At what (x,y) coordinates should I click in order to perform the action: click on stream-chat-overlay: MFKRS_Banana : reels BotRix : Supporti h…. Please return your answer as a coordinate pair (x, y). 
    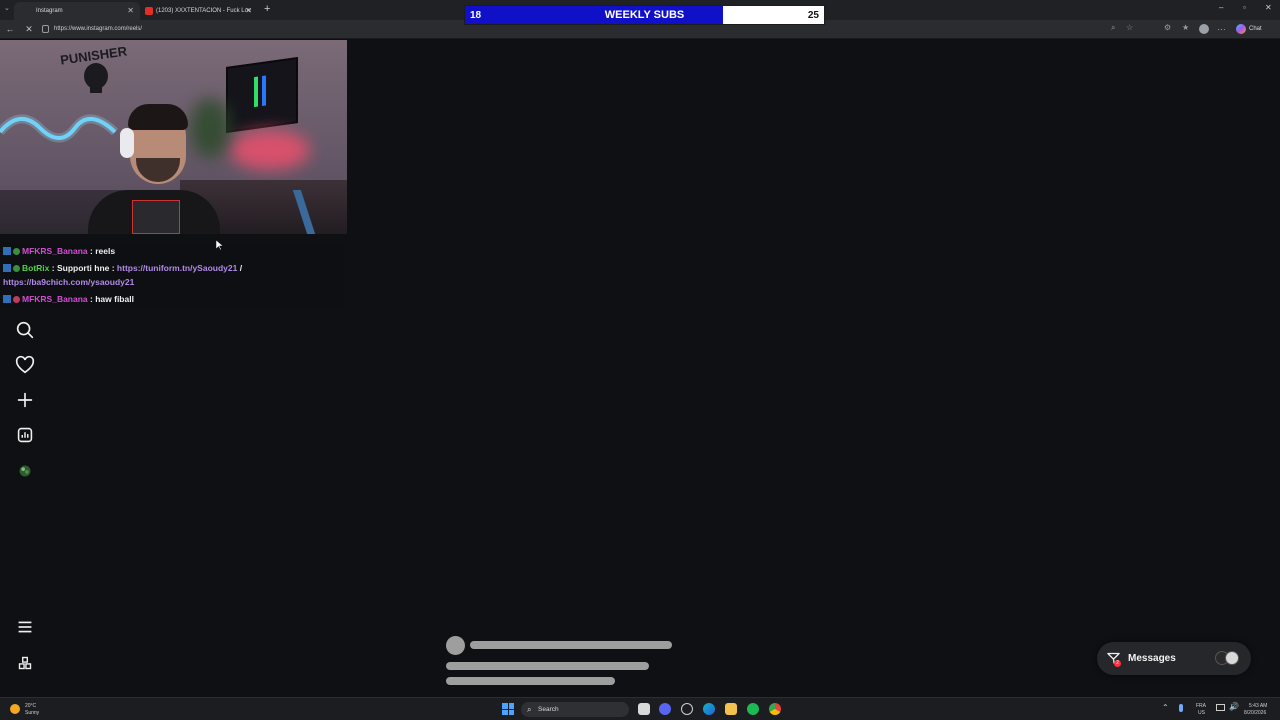
    Looking at the image, I should click on (172, 274).